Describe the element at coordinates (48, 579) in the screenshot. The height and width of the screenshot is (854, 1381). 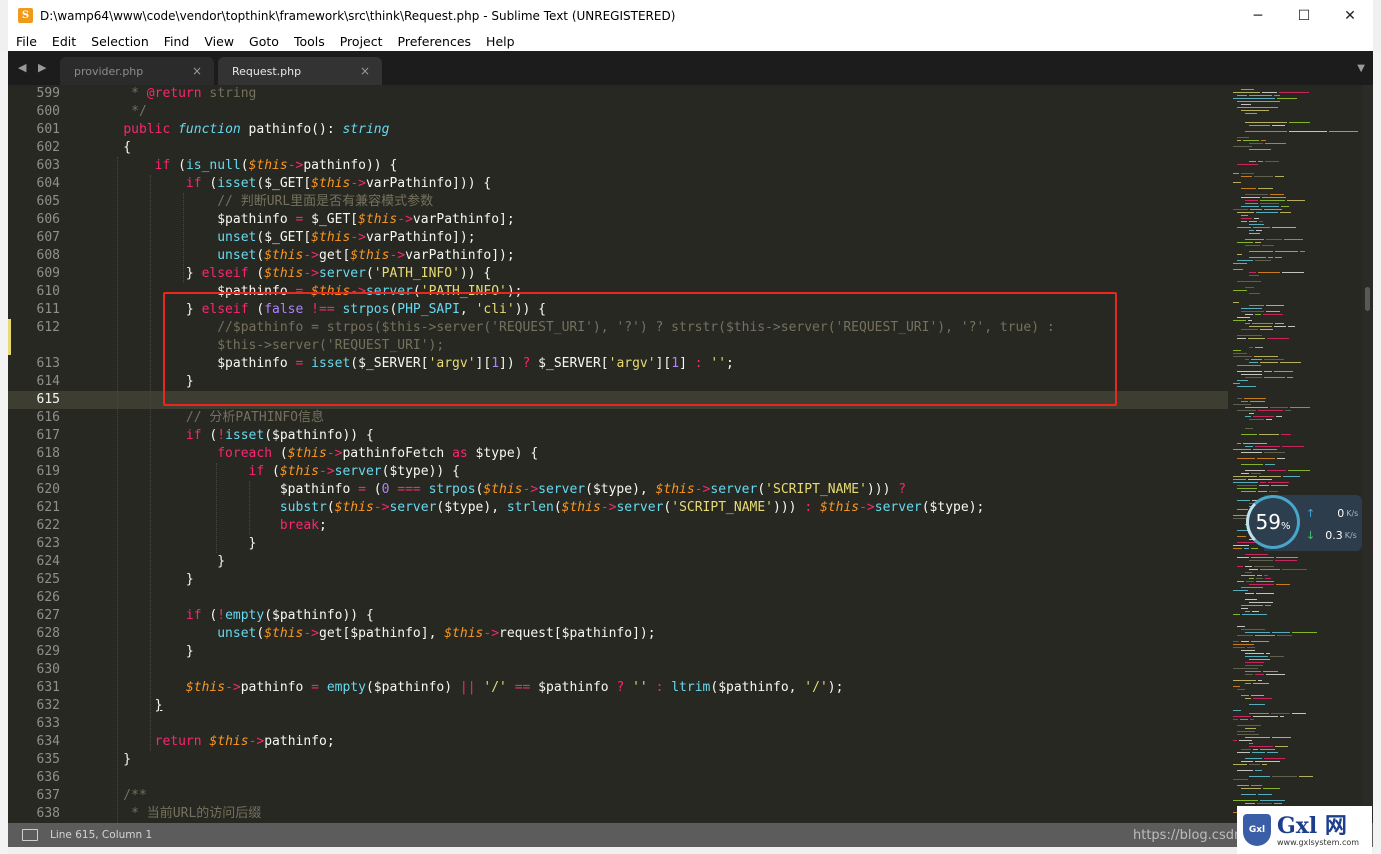
I see `line-number: 625` at that location.